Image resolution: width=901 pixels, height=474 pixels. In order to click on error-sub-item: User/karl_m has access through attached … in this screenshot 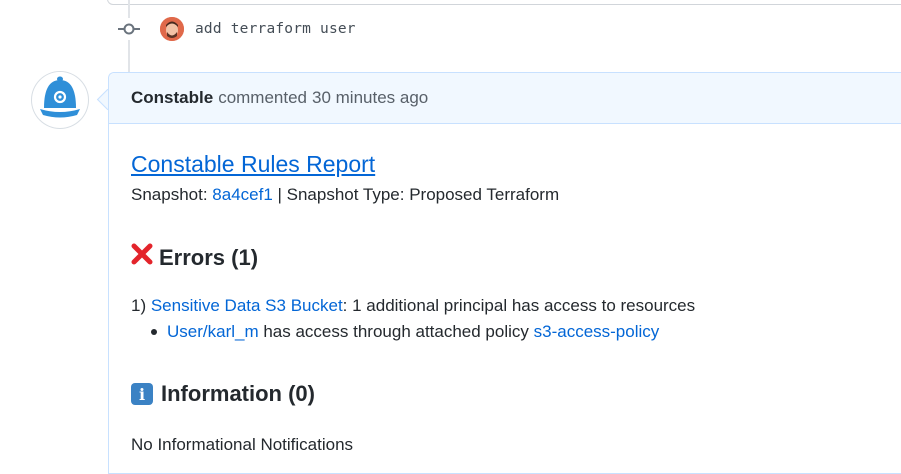, I will do `click(405, 332)`.